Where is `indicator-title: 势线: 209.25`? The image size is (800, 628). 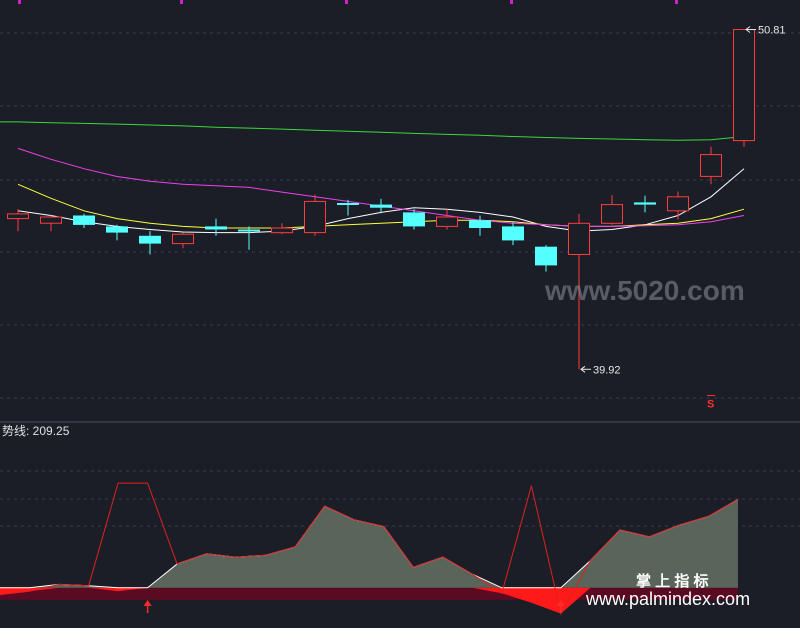 indicator-title: 势线: 209.25 is located at coordinates (36, 431).